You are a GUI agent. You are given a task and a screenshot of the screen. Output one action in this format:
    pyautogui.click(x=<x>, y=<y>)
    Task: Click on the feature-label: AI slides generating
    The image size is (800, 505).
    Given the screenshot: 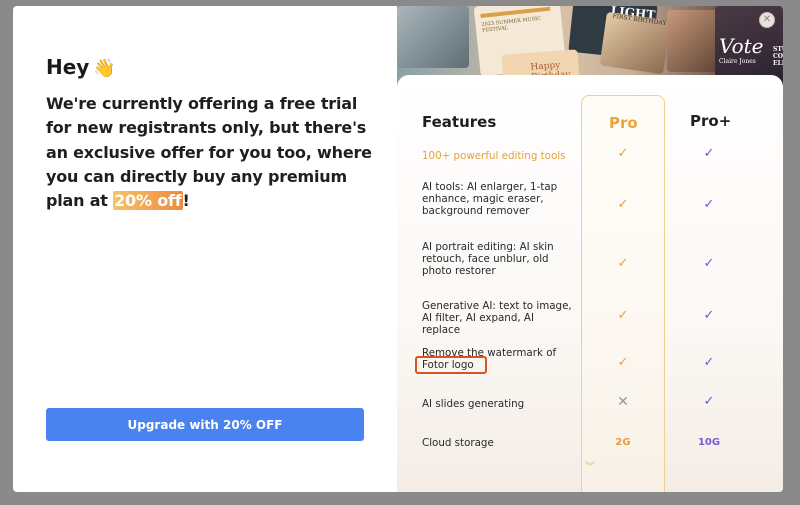 What is the action you would take?
    pyautogui.click(x=473, y=404)
    